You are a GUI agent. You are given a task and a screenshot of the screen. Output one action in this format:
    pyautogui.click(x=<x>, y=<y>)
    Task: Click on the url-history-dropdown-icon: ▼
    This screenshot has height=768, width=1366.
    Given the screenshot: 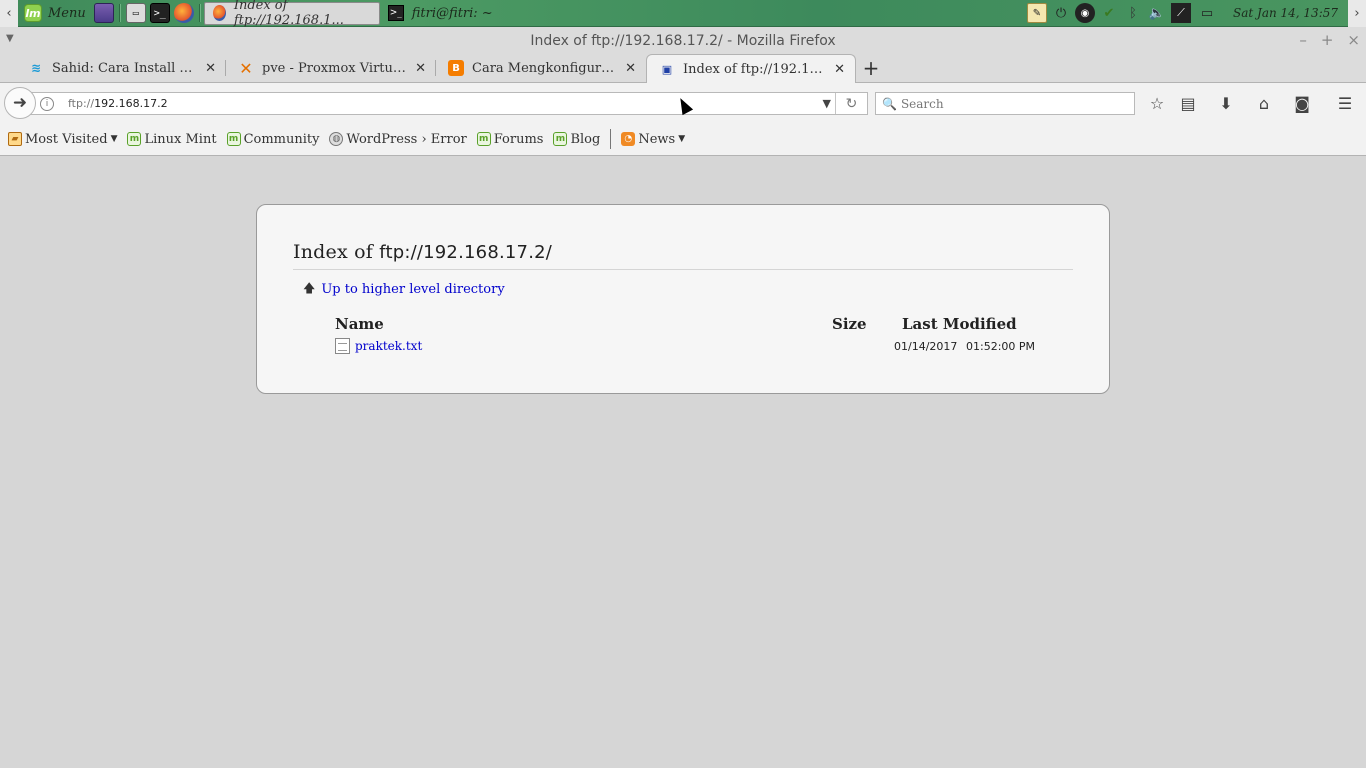 What is the action you would take?
    pyautogui.click(x=827, y=103)
    